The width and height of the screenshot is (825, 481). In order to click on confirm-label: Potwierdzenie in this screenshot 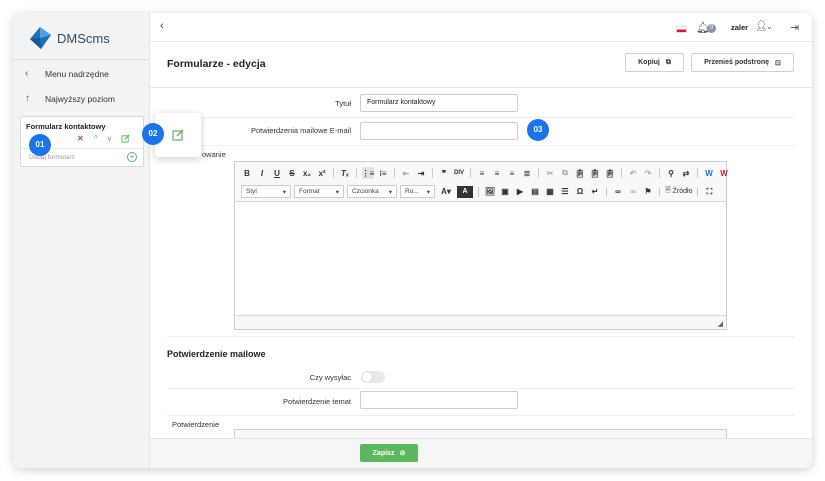, I will do `click(196, 424)`.